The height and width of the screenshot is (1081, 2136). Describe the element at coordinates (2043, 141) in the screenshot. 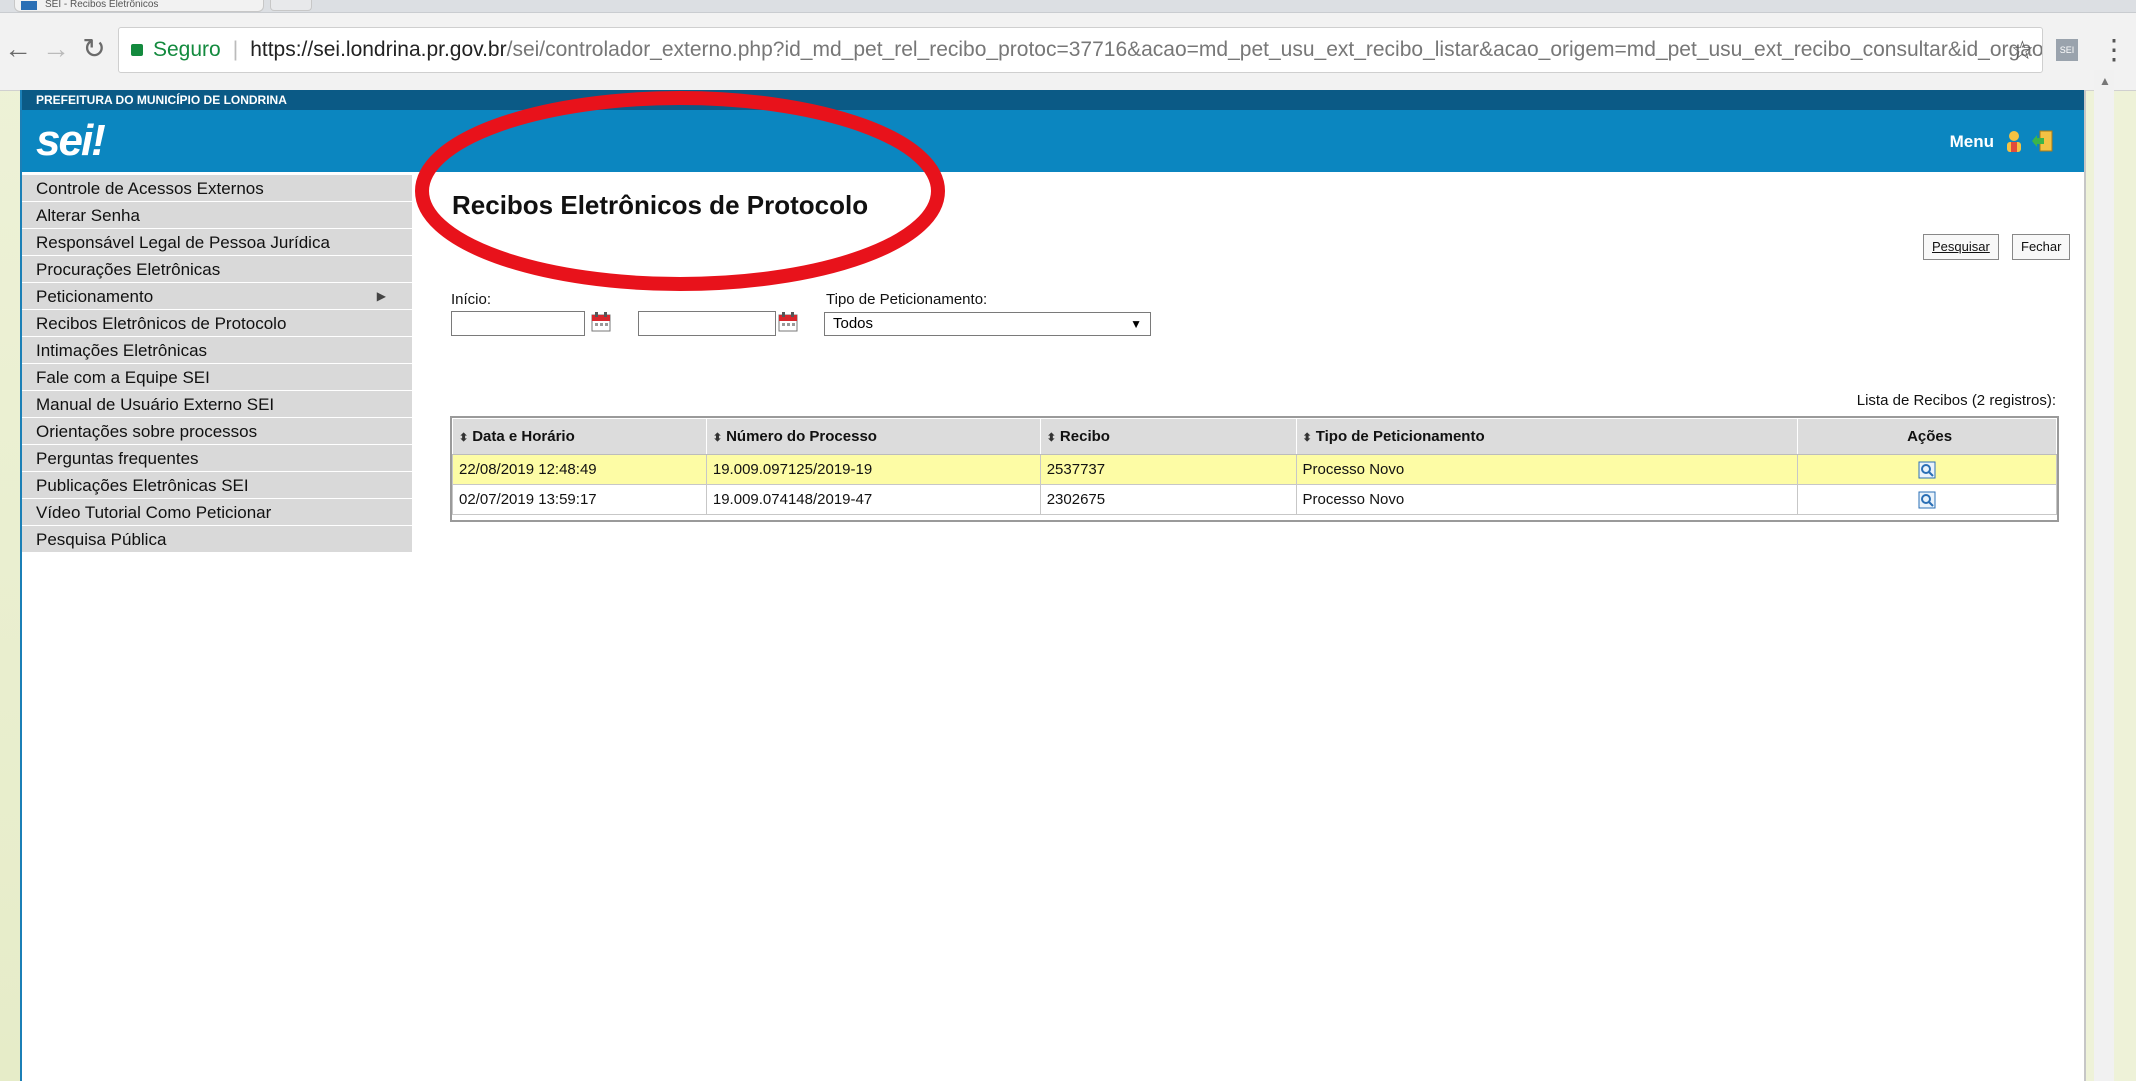

I see `exit-icon` at that location.